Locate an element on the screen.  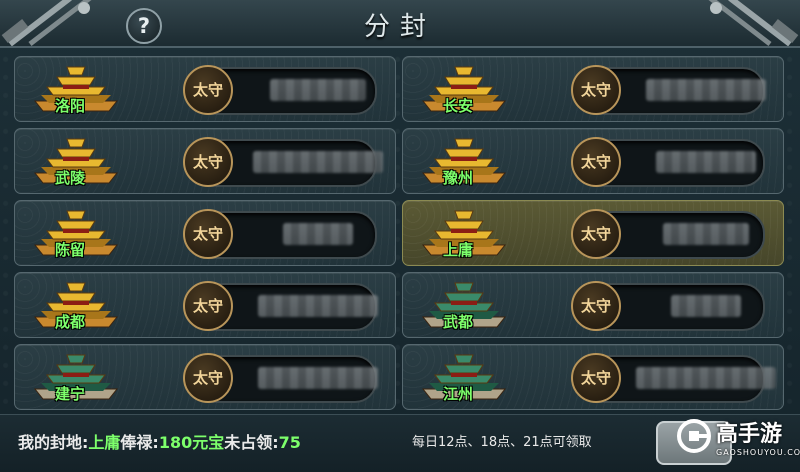
city-name: 长安 is located at coordinates (457, 106).